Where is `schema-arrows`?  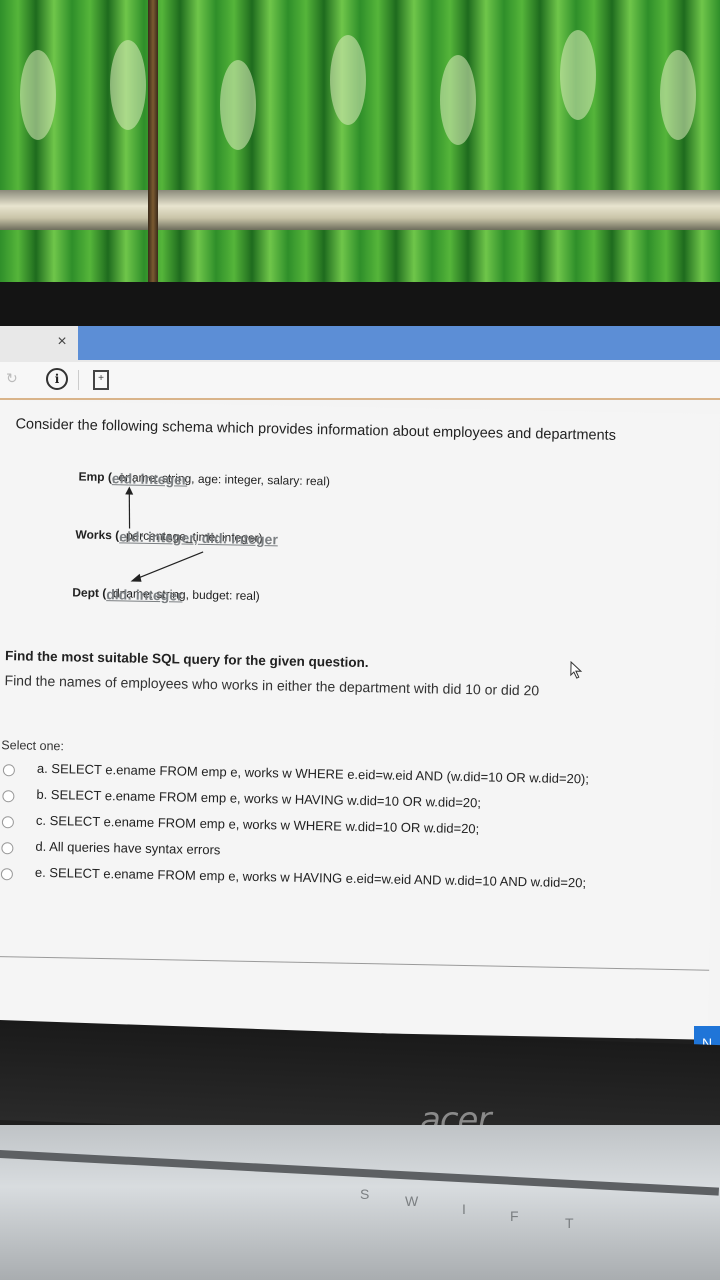
schema-arrows is located at coordinates (164, 534).